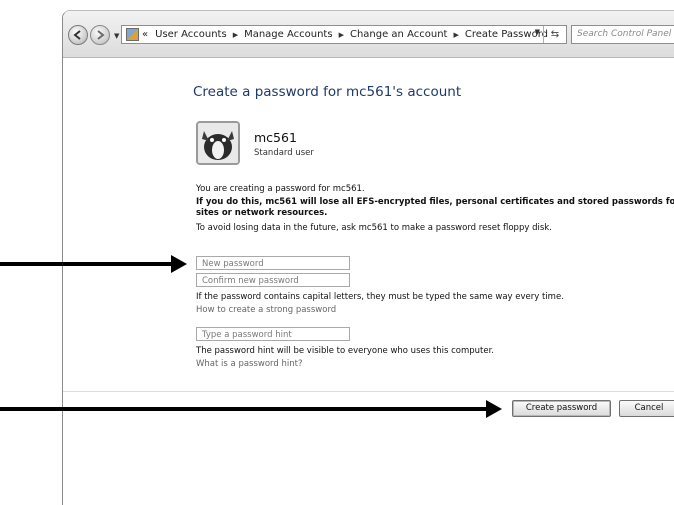  Describe the element at coordinates (284, 153) in the screenshot. I see `user-account-type: Standard user` at that location.